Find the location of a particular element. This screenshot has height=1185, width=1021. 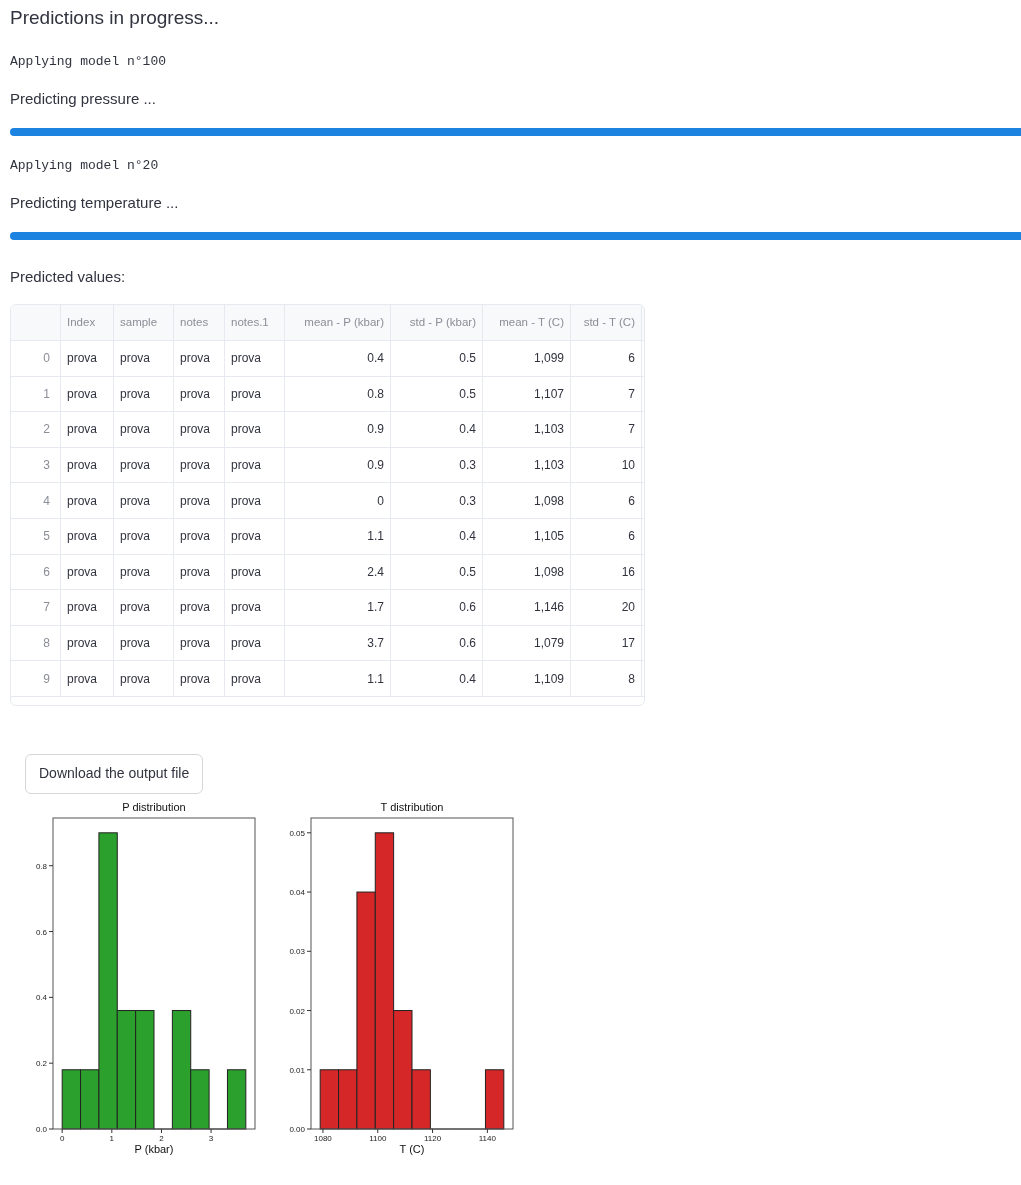

y-tick: 0.01 is located at coordinates (300, 1070).